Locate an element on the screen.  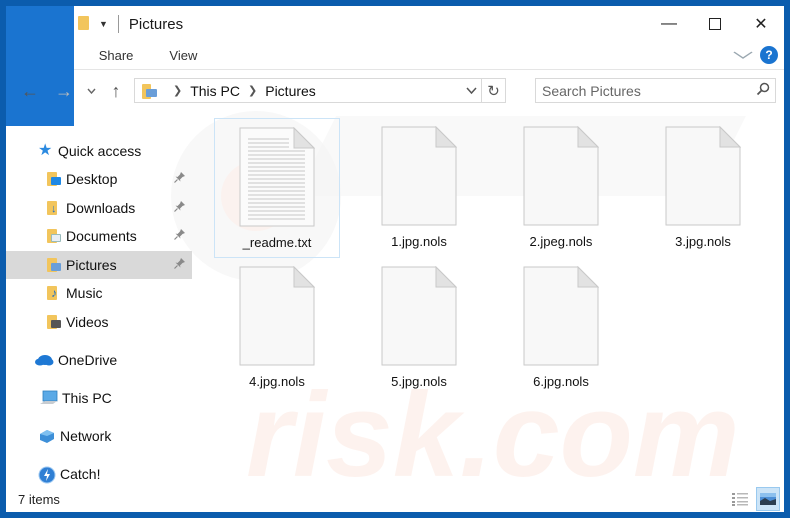
file-name: 1.jpg.nols is located at coordinates (419, 241).